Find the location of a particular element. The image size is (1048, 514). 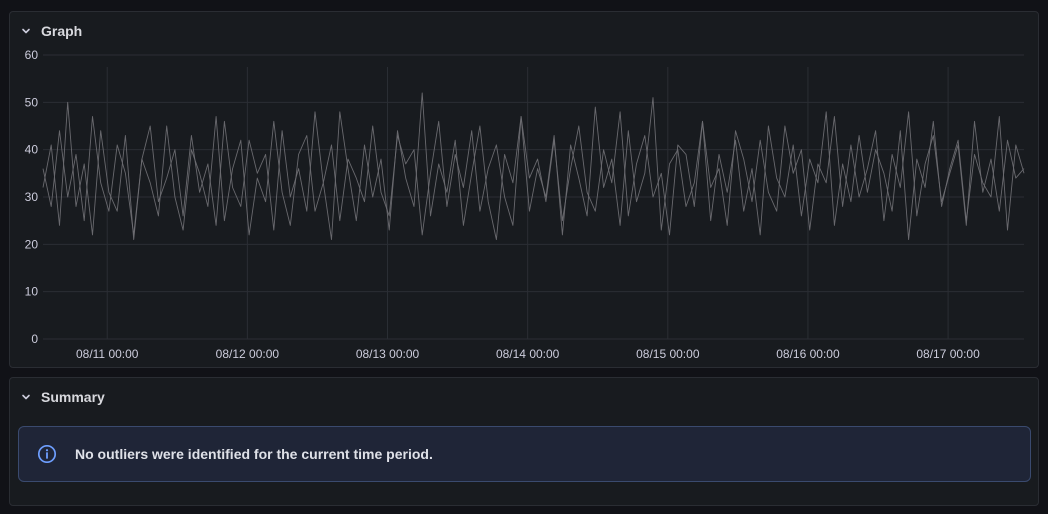

info-circle-icon is located at coordinates (47, 454).